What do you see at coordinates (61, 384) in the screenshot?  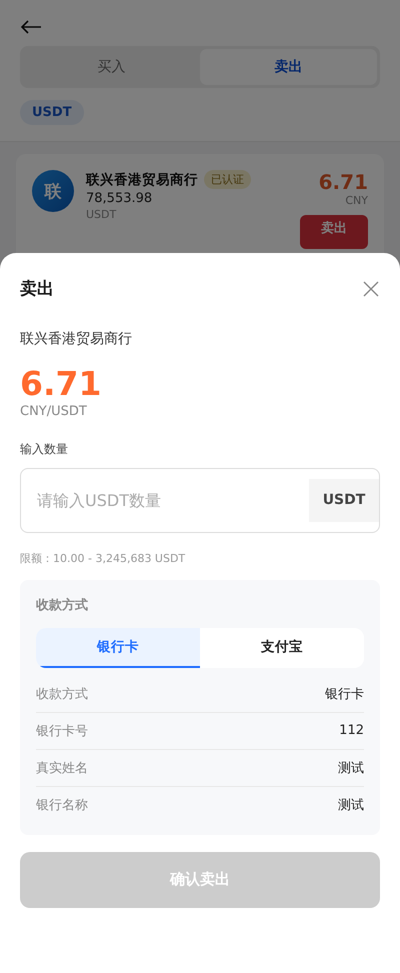 I see `unit-price: 6.71` at bounding box center [61, 384].